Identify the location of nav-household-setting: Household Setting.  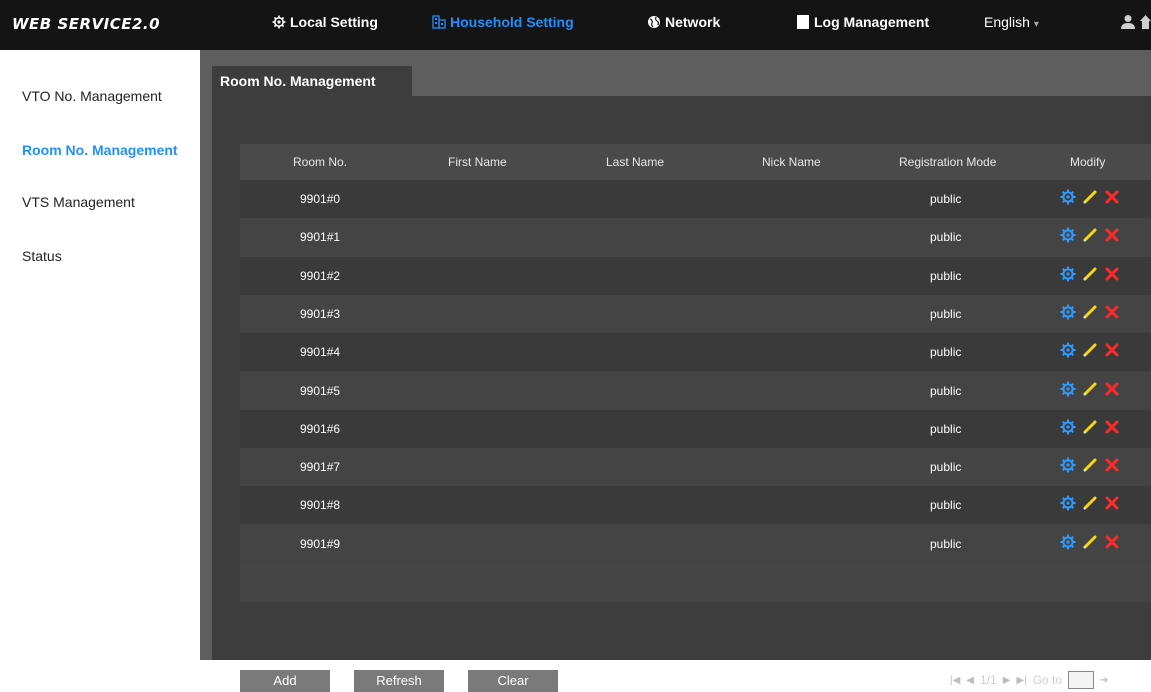
(503, 22).